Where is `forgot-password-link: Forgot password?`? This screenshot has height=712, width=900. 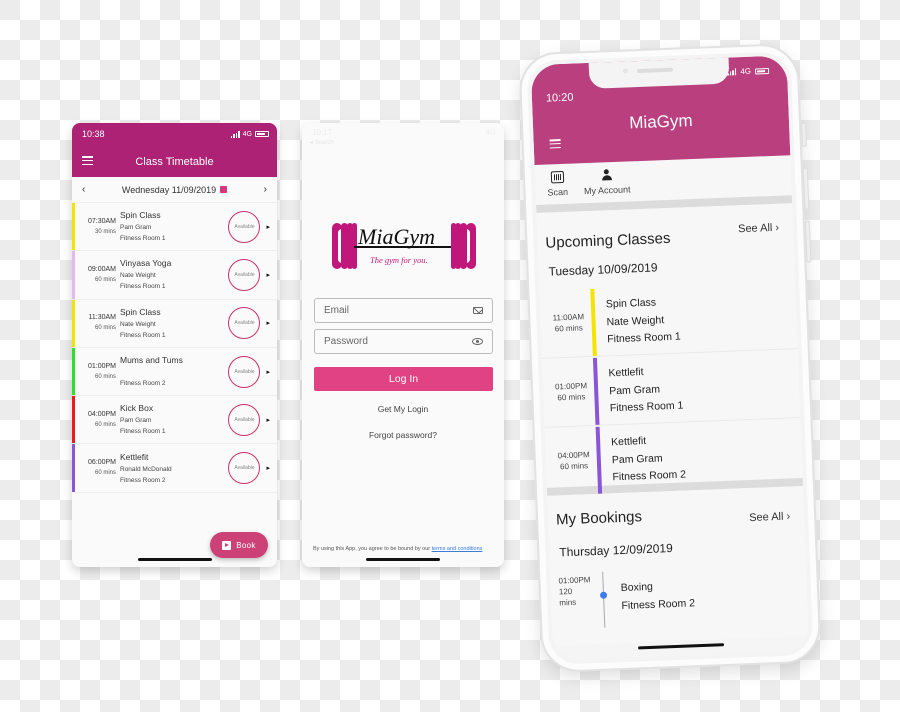
forgot-password-link: Forgot password? is located at coordinates (403, 435).